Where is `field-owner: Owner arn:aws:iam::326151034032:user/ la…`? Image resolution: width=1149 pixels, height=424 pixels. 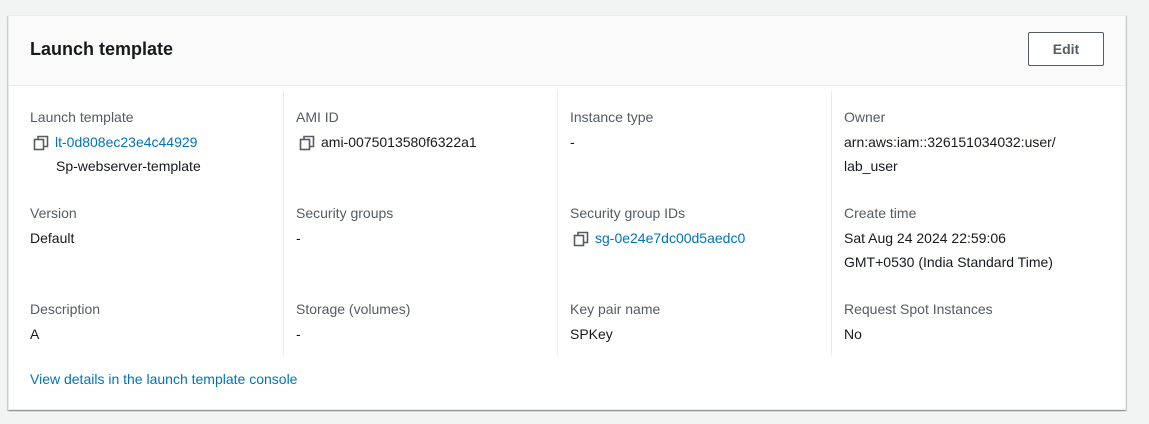 field-owner: Owner arn:aws:iam::326151034032:user/ la… is located at coordinates (970, 142).